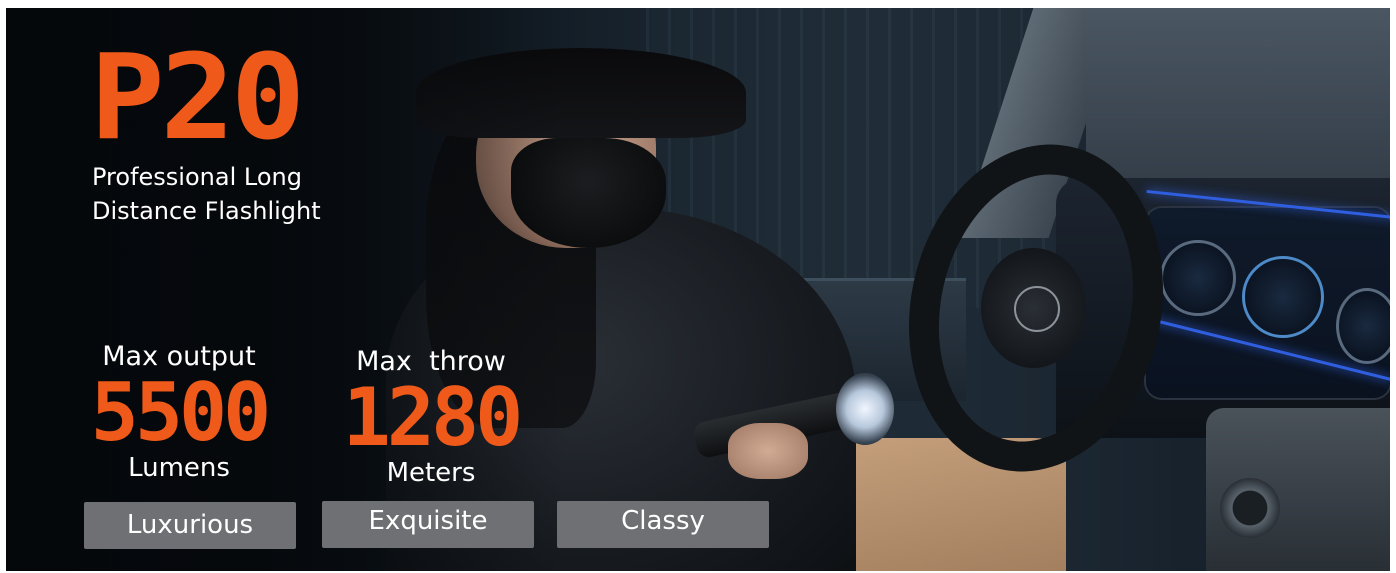 The height and width of the screenshot is (573, 1396). I want to click on stat-value: 1280, so click(433, 417).